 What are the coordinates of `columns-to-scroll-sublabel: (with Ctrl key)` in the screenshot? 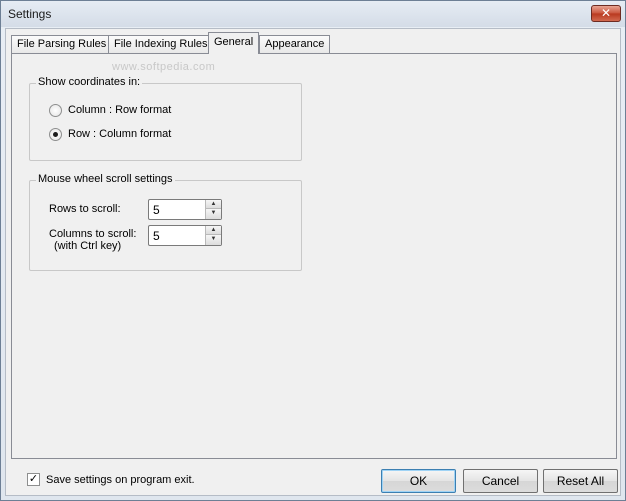 It's located at (88, 246).